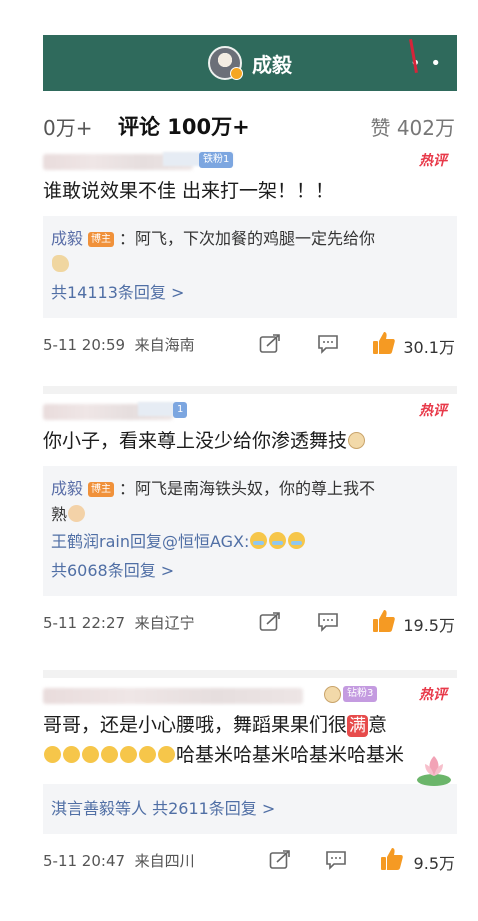 This screenshot has width=478, height=921. I want to click on comment-text: 哥哥，还是小心腰哦，舞蹈果果们很满意, so click(215, 725).